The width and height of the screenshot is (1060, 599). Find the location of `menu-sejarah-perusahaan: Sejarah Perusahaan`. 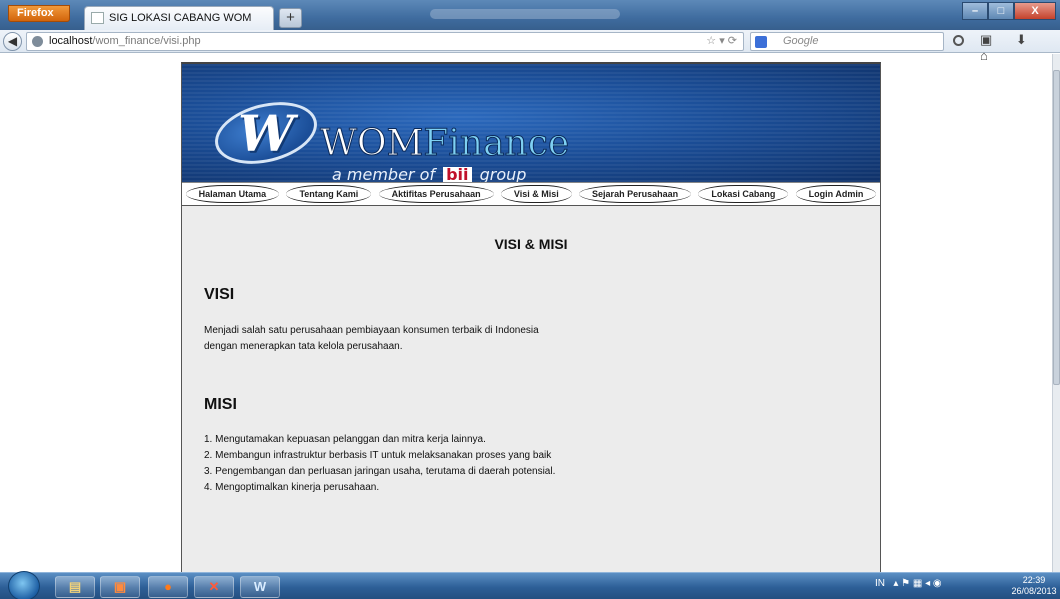

menu-sejarah-perusahaan: Sejarah Perusahaan is located at coordinates (635, 194).